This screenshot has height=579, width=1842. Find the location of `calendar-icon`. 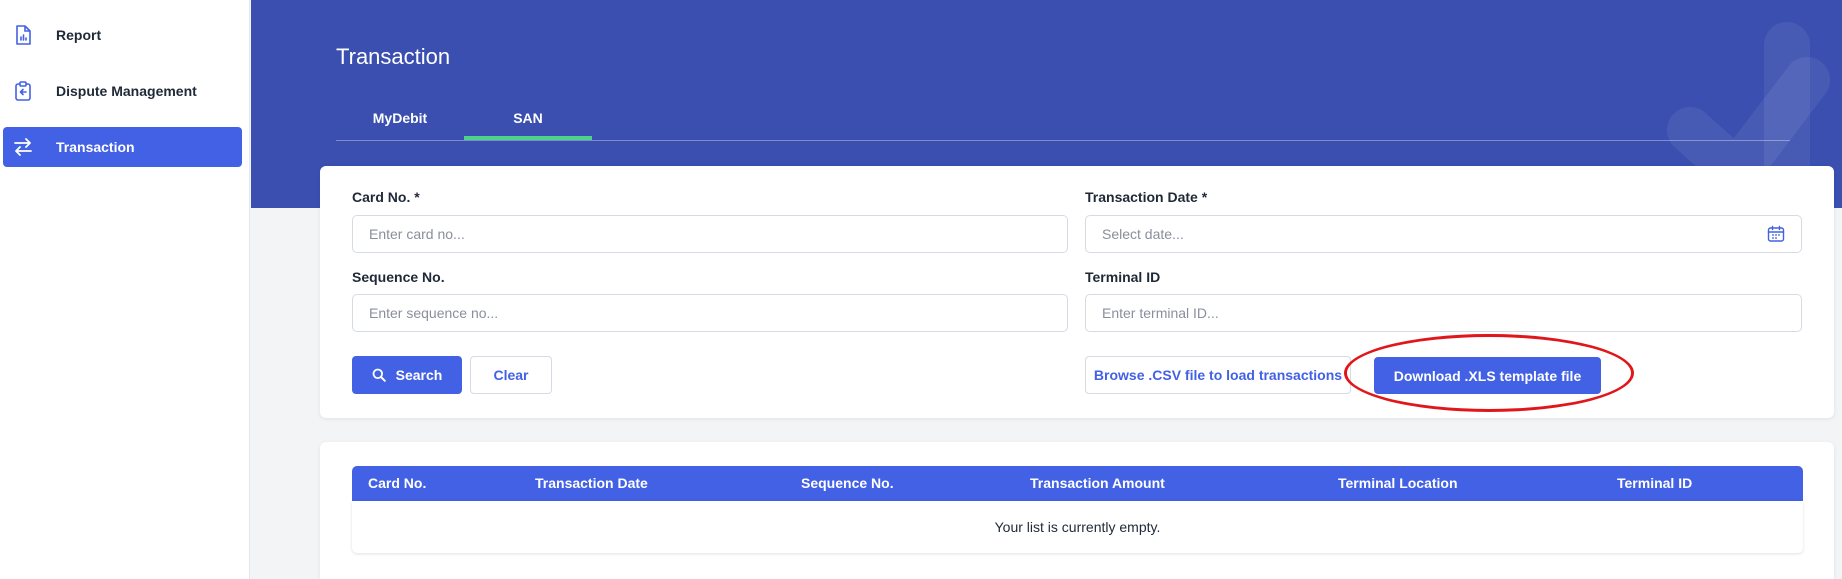

calendar-icon is located at coordinates (1776, 234).